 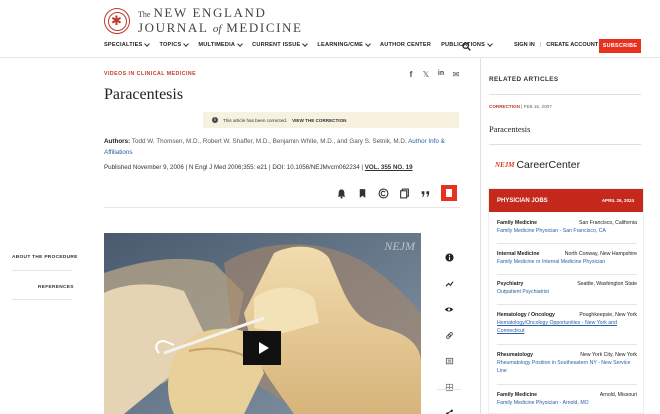 What do you see at coordinates (215, 120) in the screenshot?
I see `info-icon: i` at bounding box center [215, 120].